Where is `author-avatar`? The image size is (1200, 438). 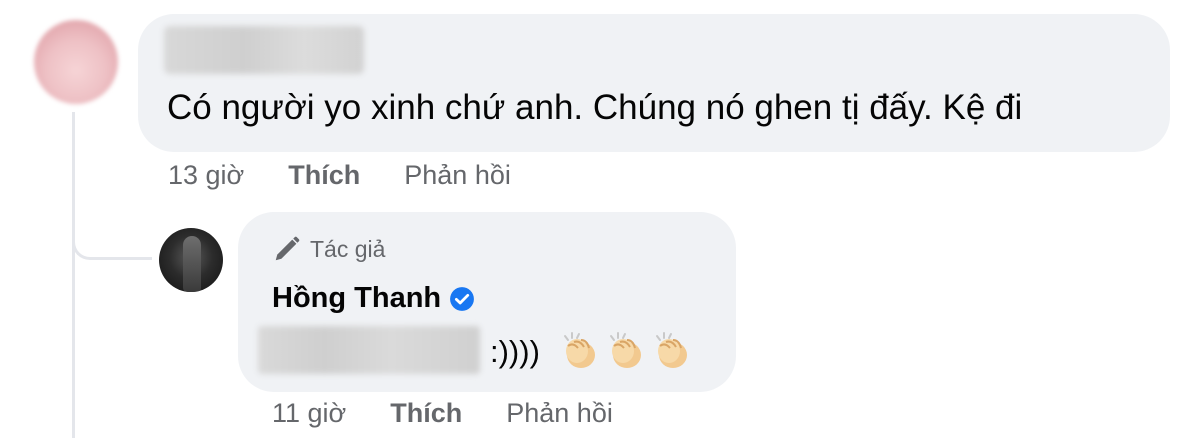
author-avatar is located at coordinates (191, 260).